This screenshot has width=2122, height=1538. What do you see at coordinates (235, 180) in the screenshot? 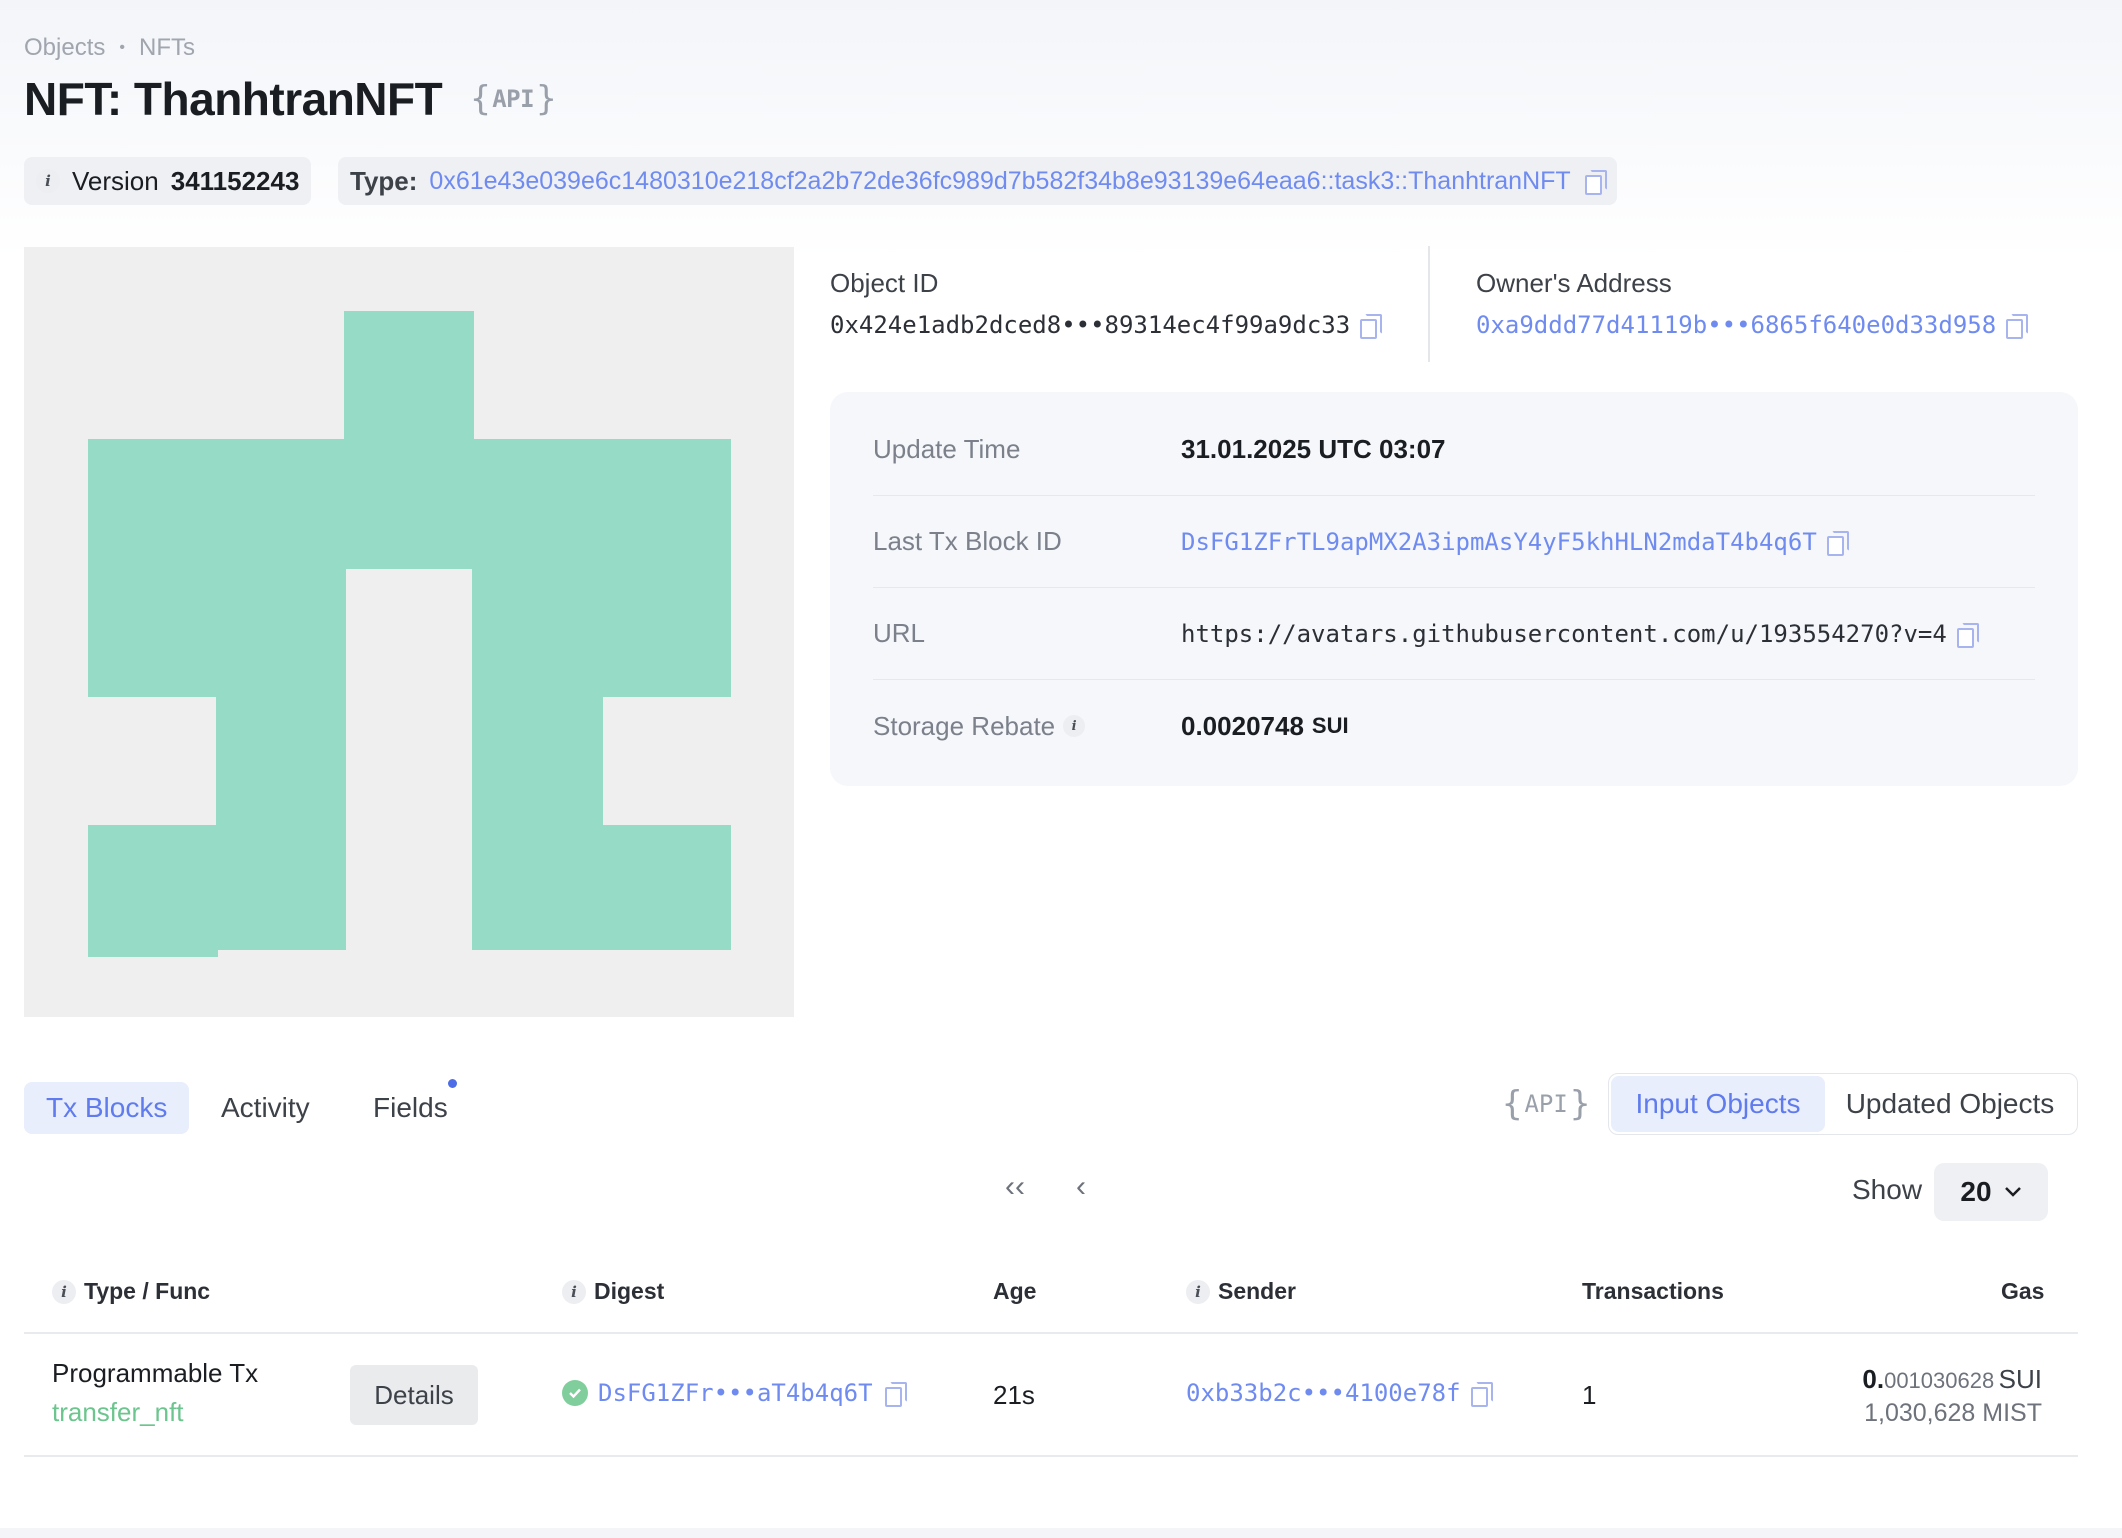
I see `version-value: 341152243` at bounding box center [235, 180].